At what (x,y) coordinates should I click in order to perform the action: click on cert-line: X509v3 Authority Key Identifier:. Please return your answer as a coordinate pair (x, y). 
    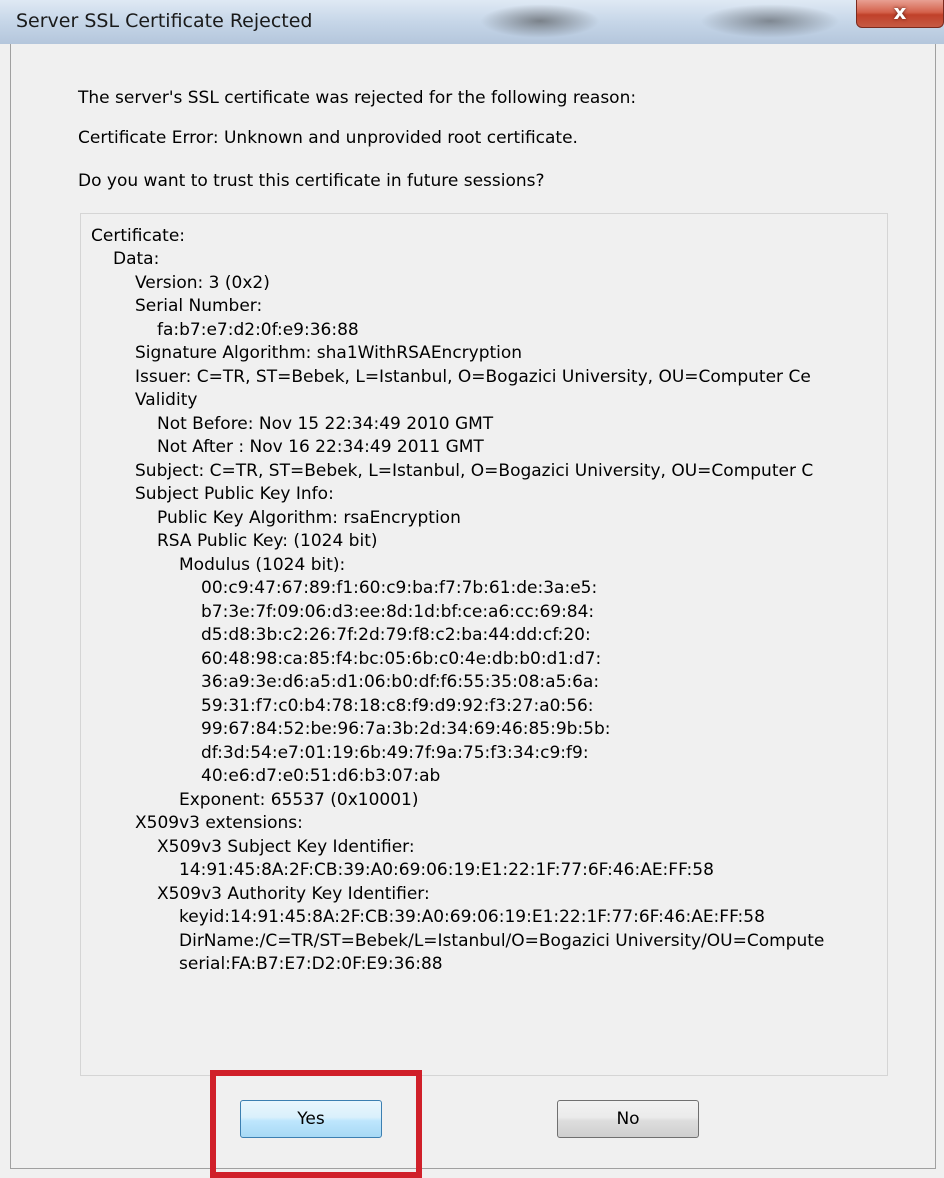
    Looking at the image, I should click on (293, 894).